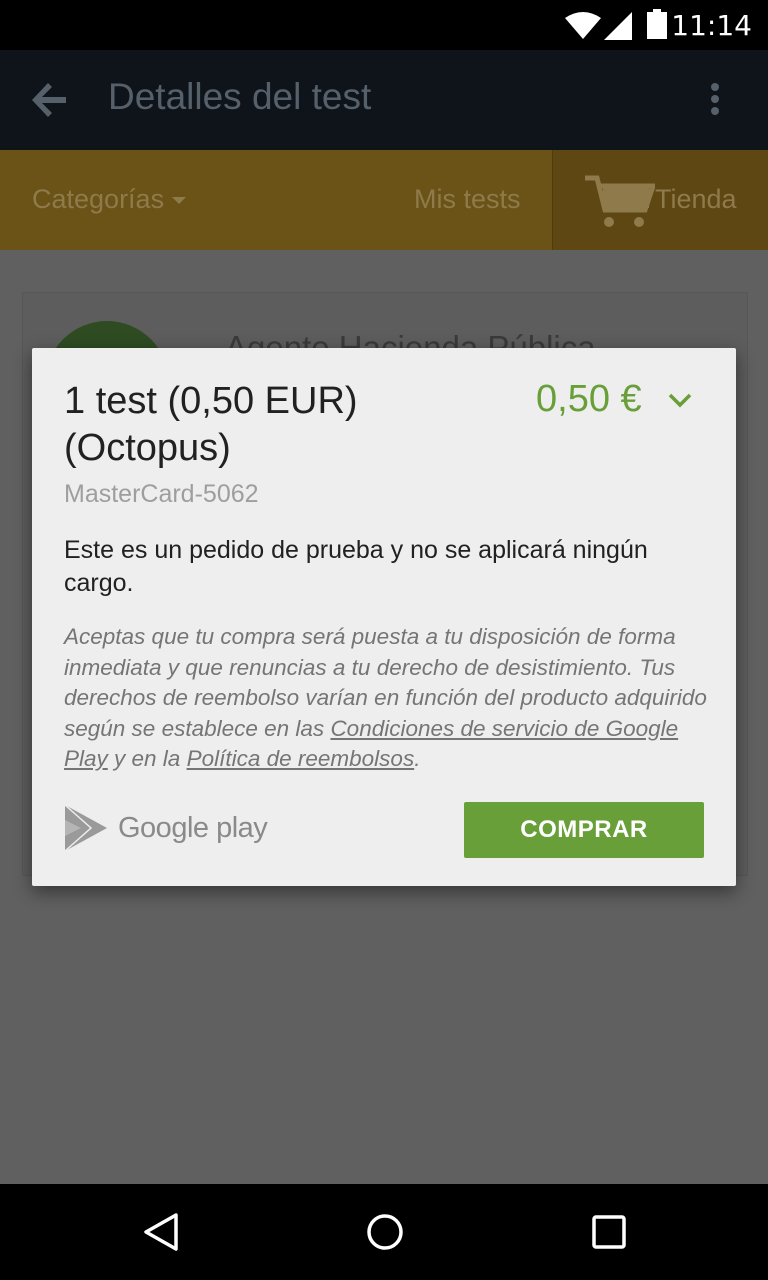  I want to click on back-nav-icon, so click(161, 1232).